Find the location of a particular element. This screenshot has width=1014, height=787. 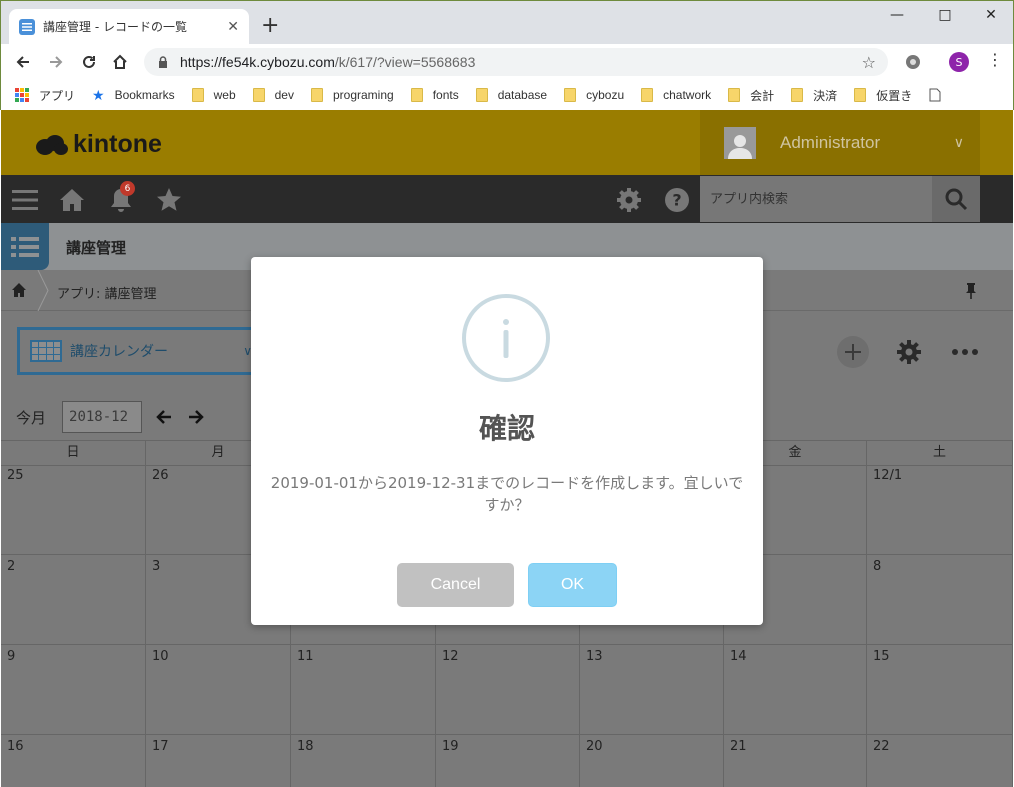

ok-button: OK is located at coordinates (572, 585).